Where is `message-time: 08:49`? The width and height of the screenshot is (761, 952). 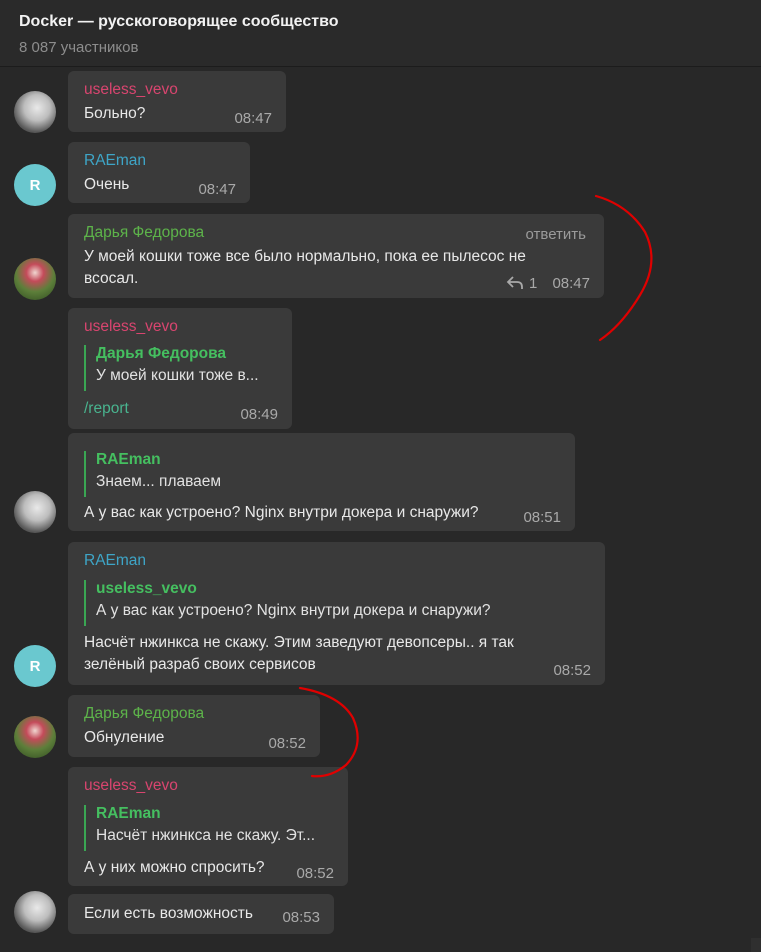
message-time: 08:49 is located at coordinates (259, 414).